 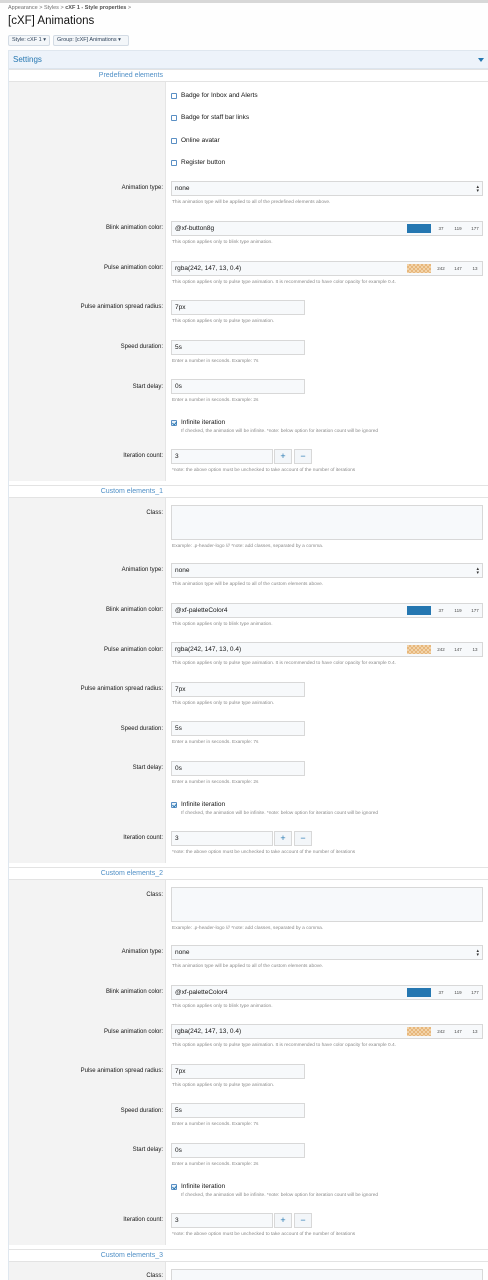 I want to click on field-label: Animation type:, so click(x=142, y=188).